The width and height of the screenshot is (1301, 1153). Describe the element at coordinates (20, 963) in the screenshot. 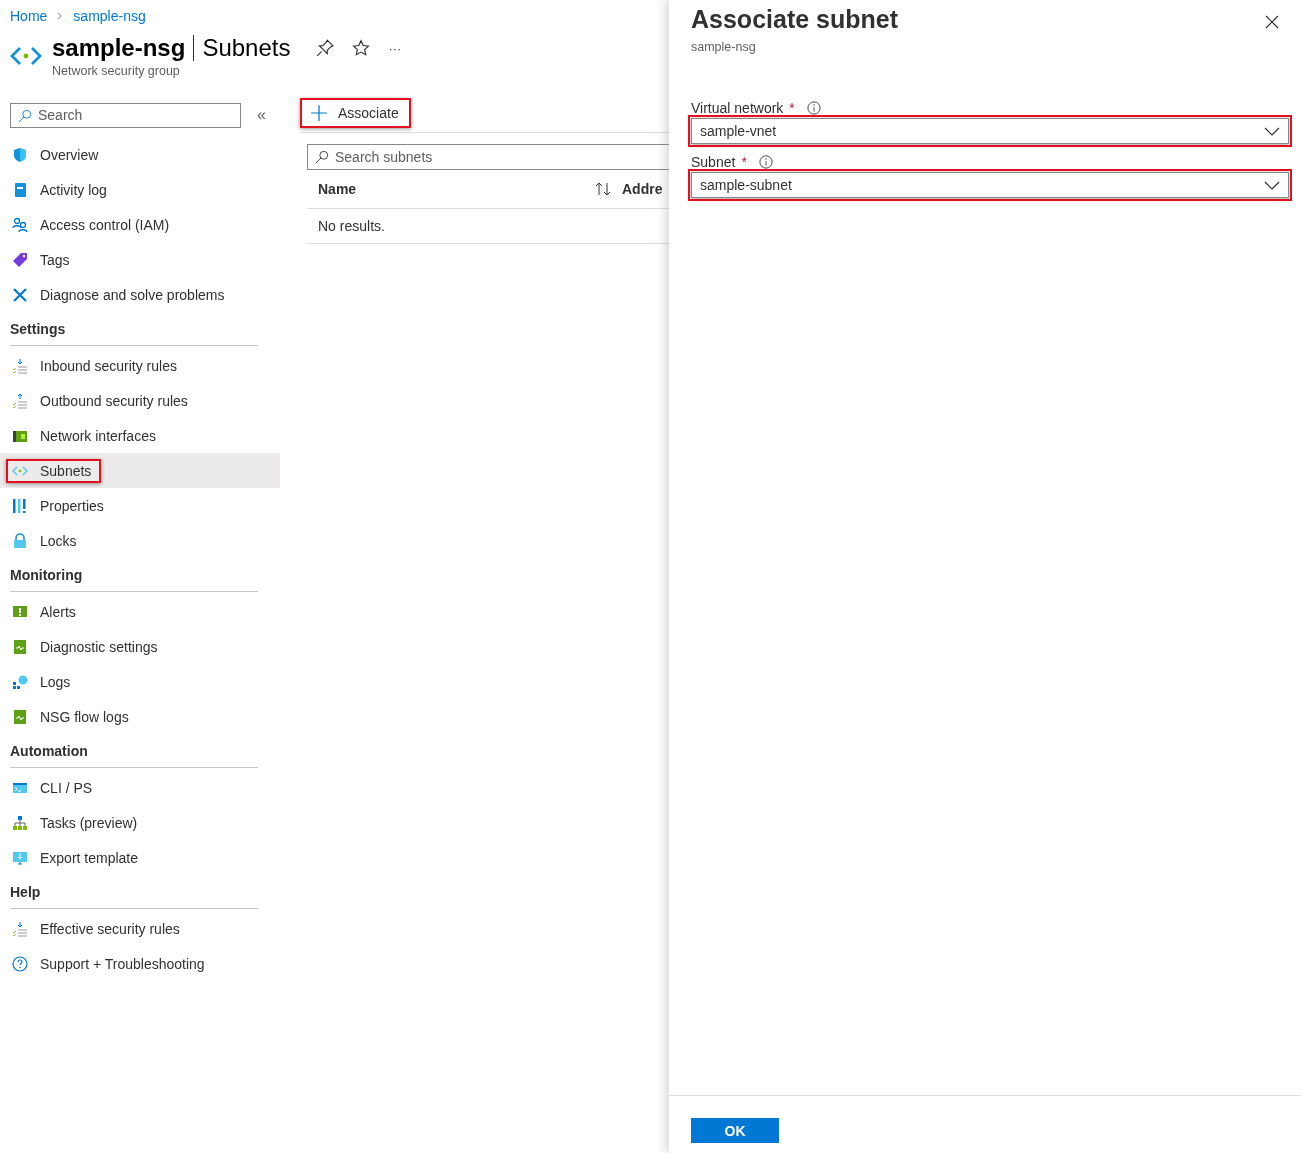

I see `question-icon` at that location.